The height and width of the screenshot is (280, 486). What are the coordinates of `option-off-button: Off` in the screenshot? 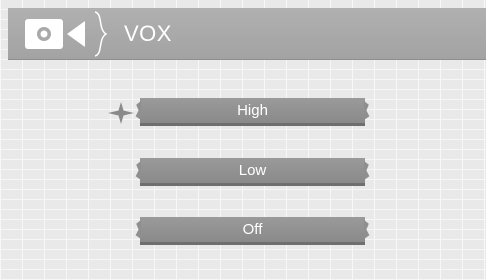 It's located at (252, 231).